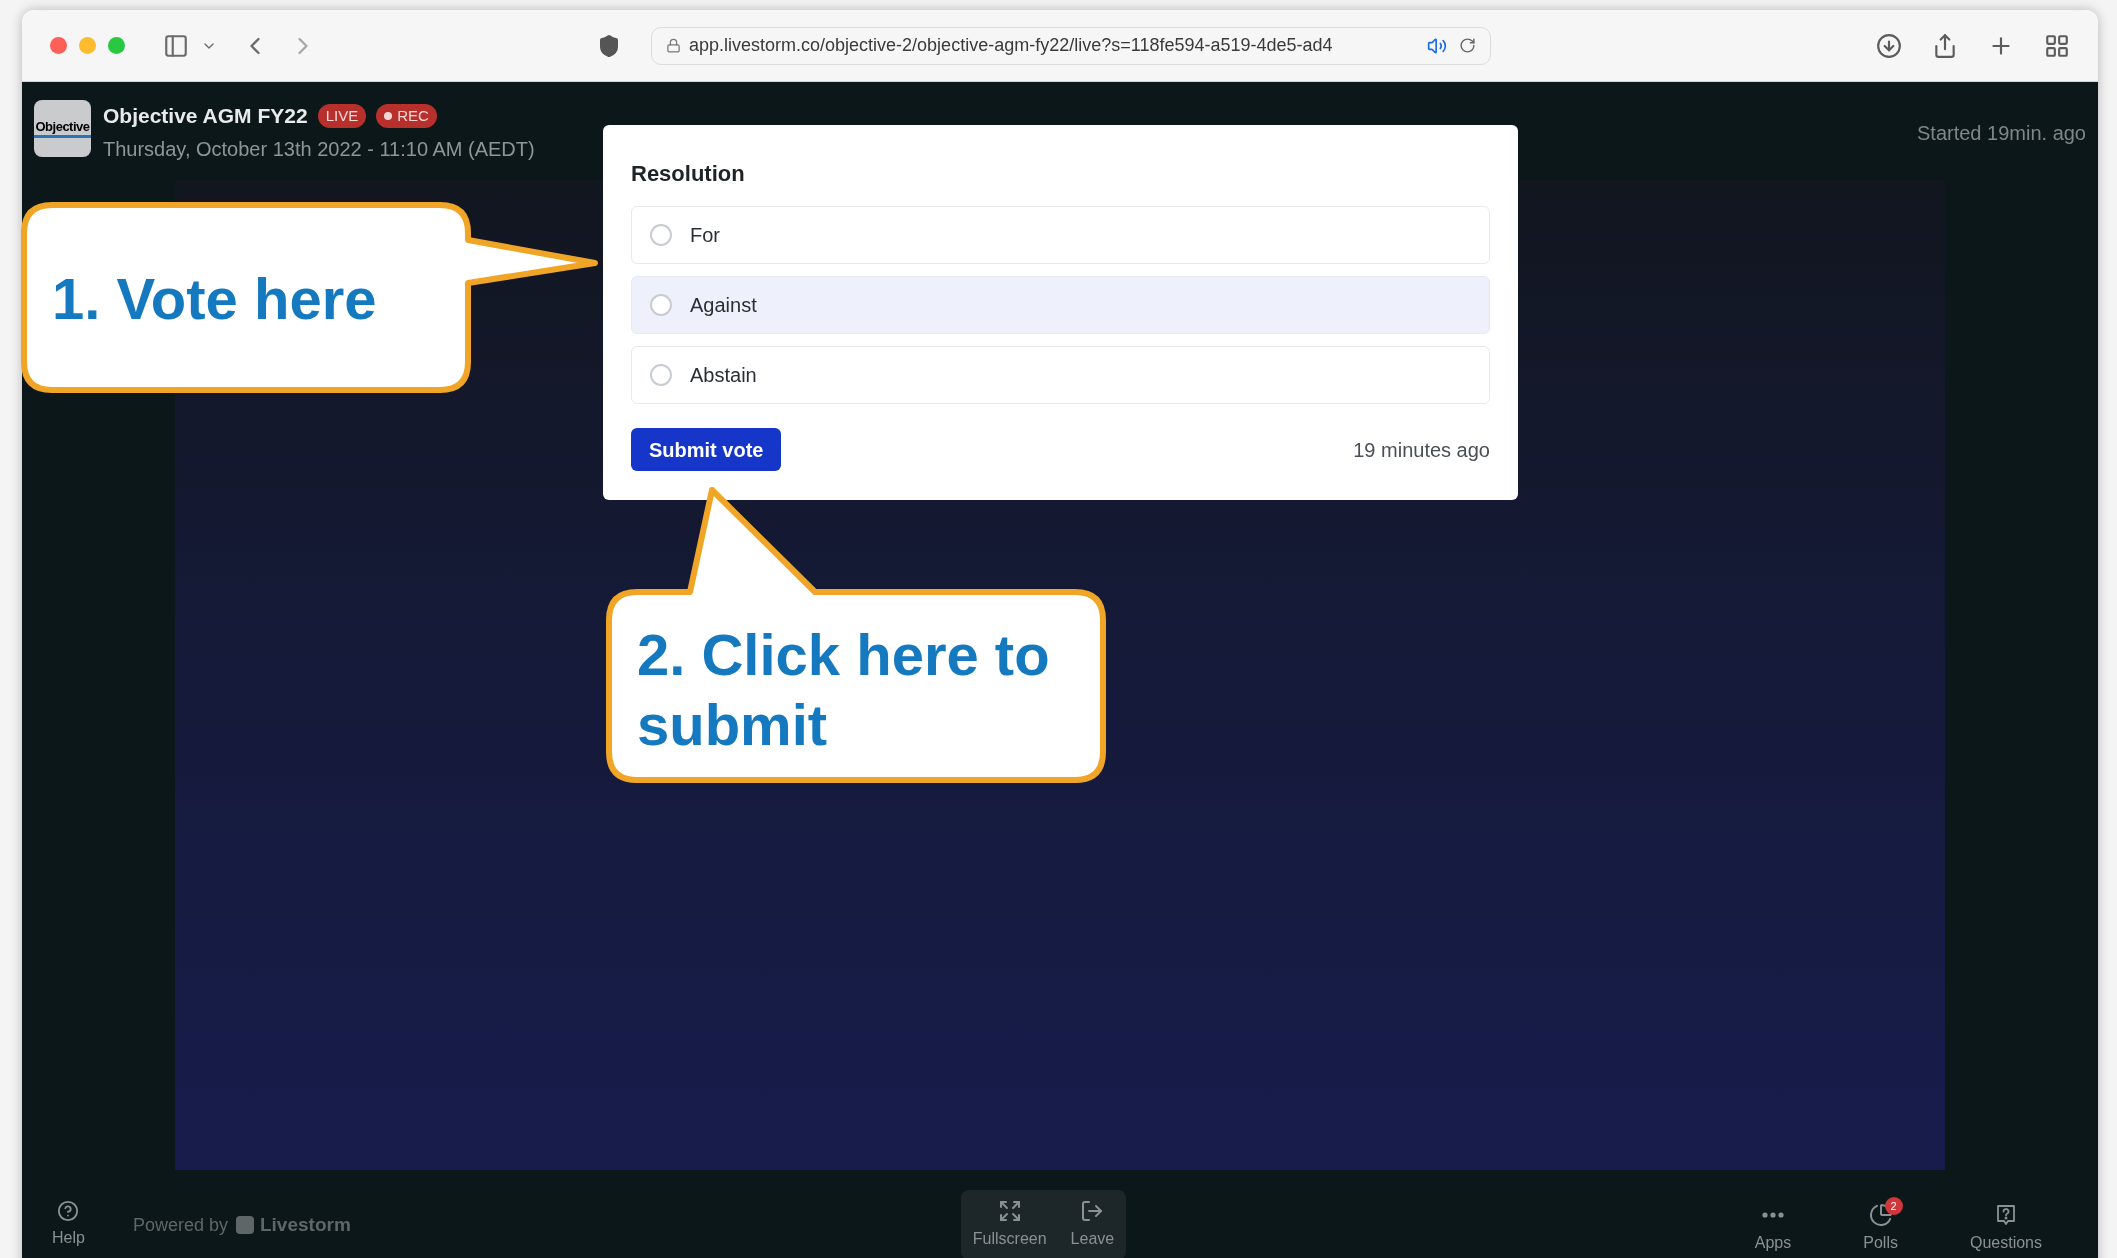 The height and width of the screenshot is (1258, 2117). What do you see at coordinates (319, 149) in the screenshot?
I see `event-date: Thursday, October 13th 2022 - 11:10 AM (AEDT)` at bounding box center [319, 149].